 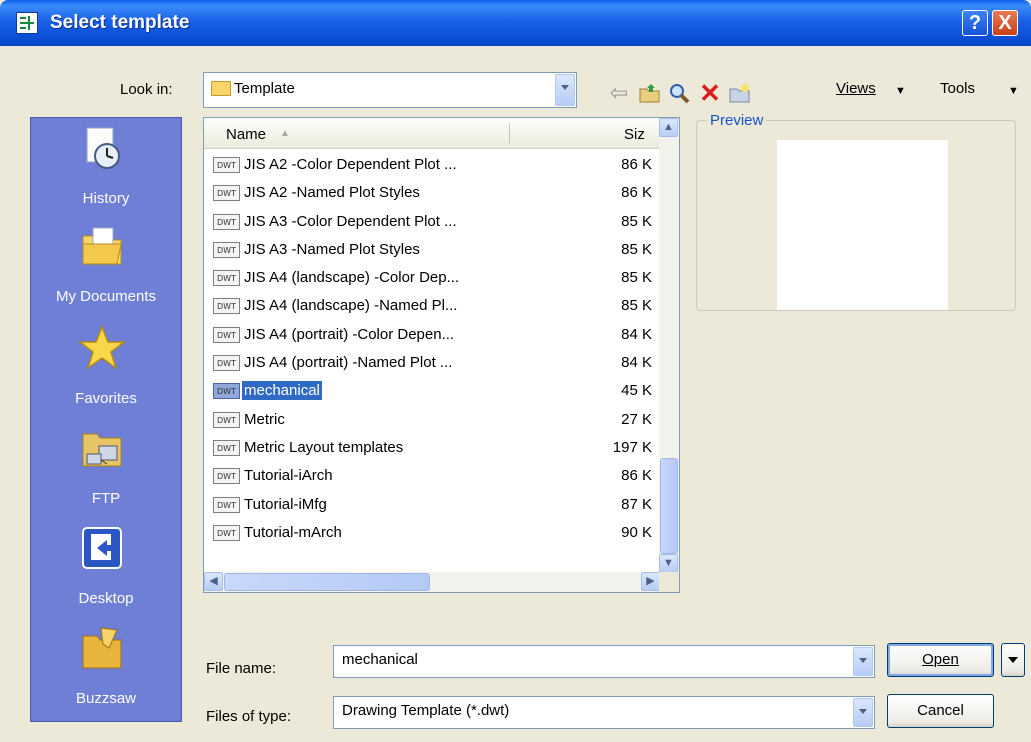 I want to click on name-column-header: Name, so click(x=246, y=134).